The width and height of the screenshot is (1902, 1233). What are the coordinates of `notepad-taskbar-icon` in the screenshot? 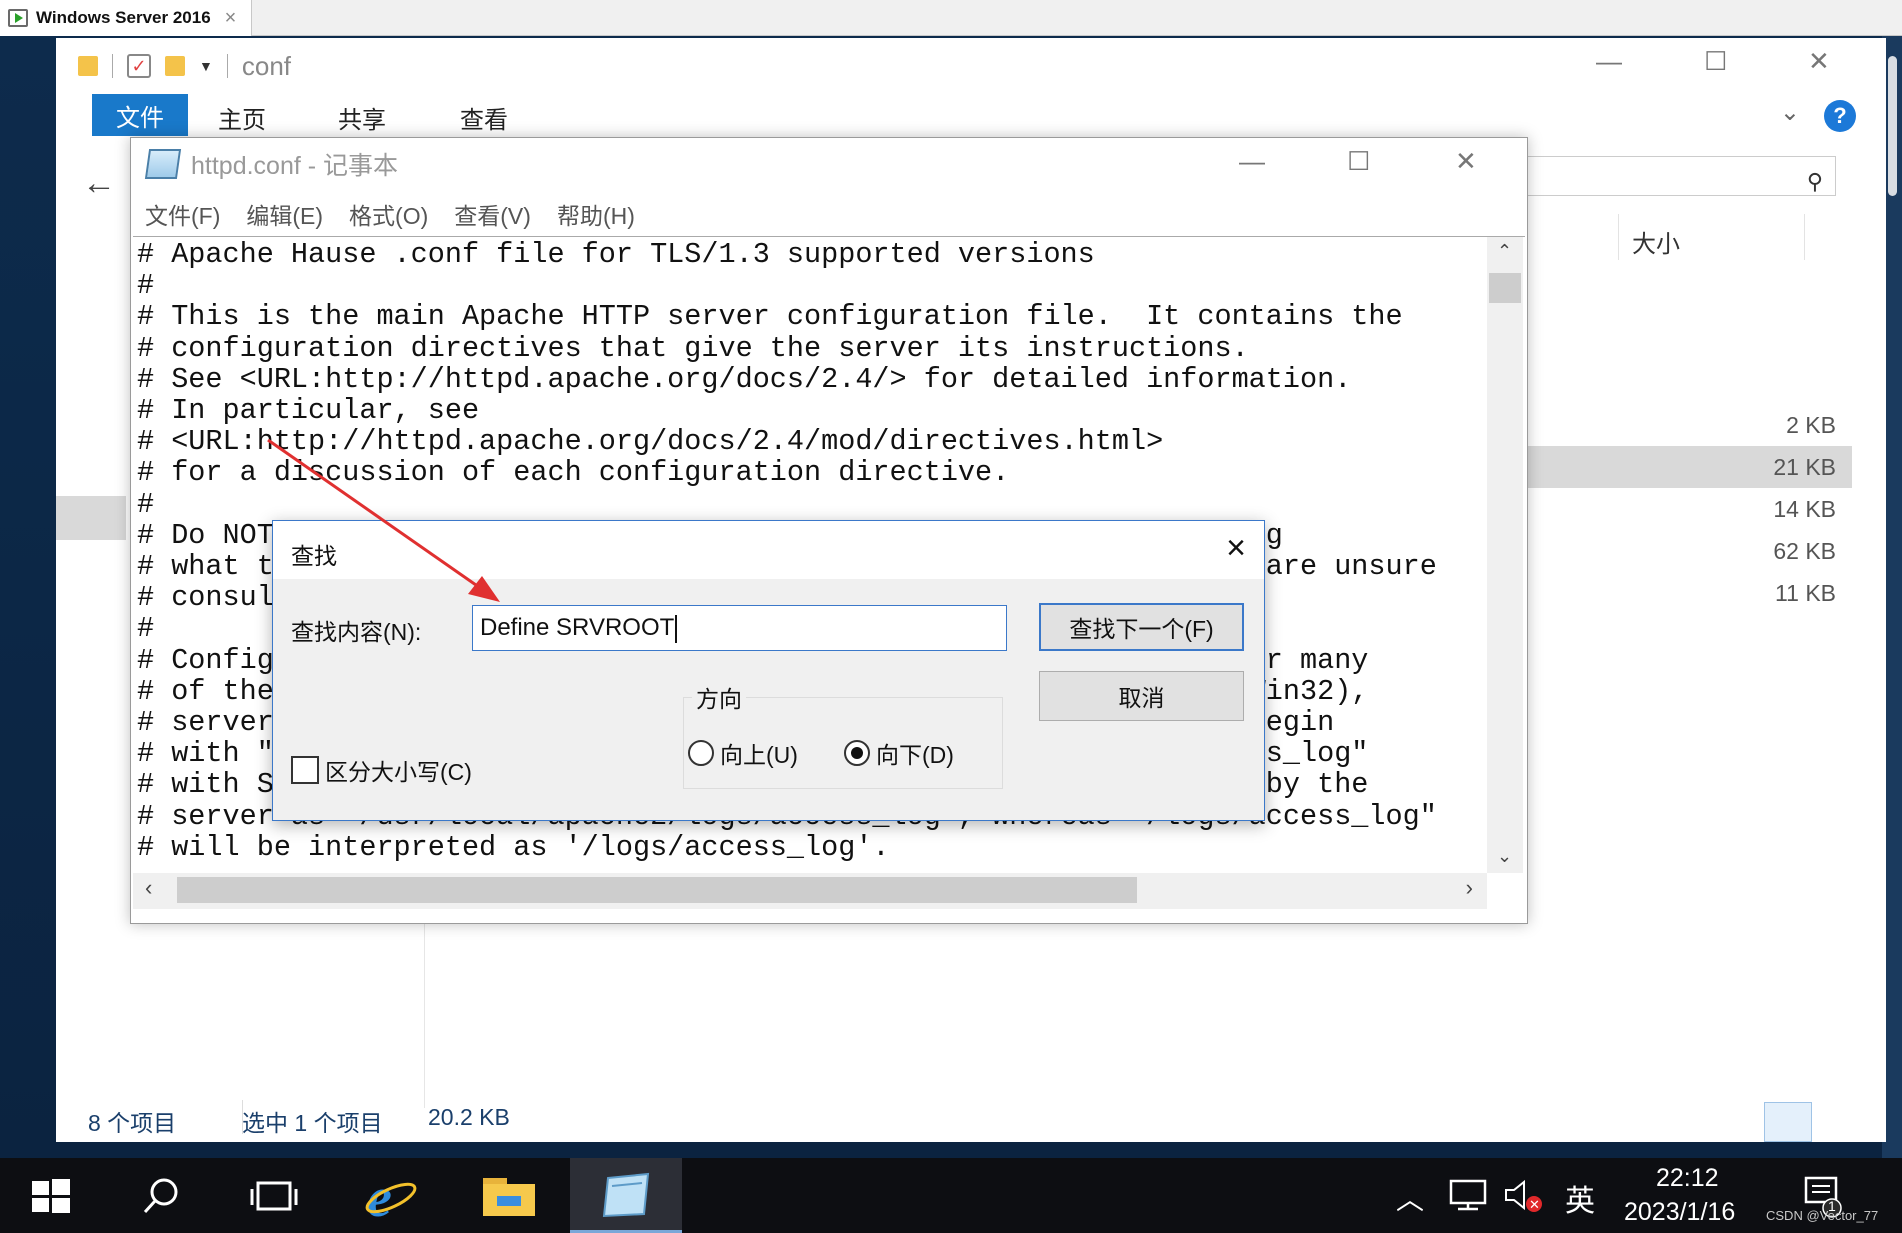 It's located at (626, 1195).